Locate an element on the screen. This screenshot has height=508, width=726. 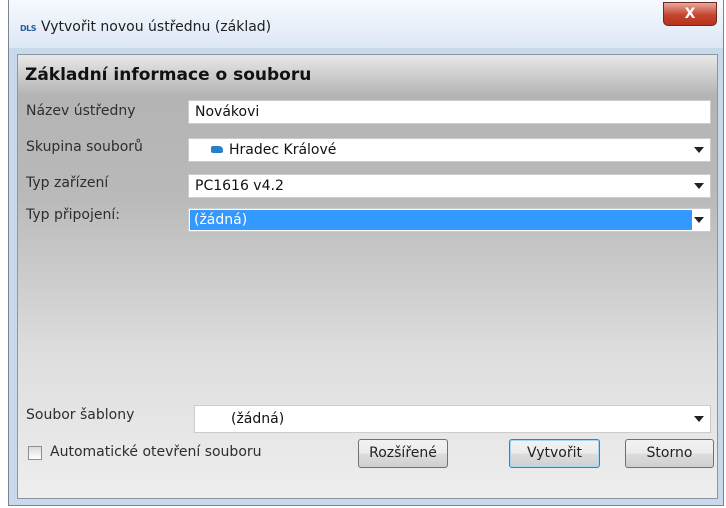
file-group-value: Hradec Králové is located at coordinates (283, 150).